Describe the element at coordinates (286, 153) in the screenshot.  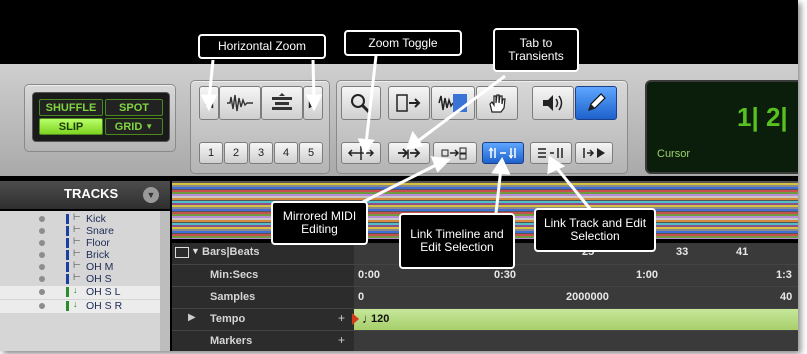
I see `zoom-preset-4: 4` at that location.